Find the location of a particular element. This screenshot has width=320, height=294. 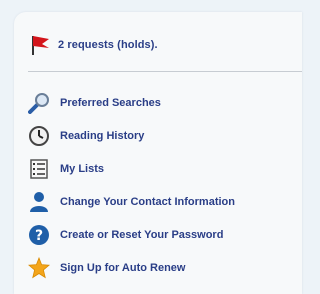

holds-link: 2 requests (holds). is located at coordinates (93, 45).